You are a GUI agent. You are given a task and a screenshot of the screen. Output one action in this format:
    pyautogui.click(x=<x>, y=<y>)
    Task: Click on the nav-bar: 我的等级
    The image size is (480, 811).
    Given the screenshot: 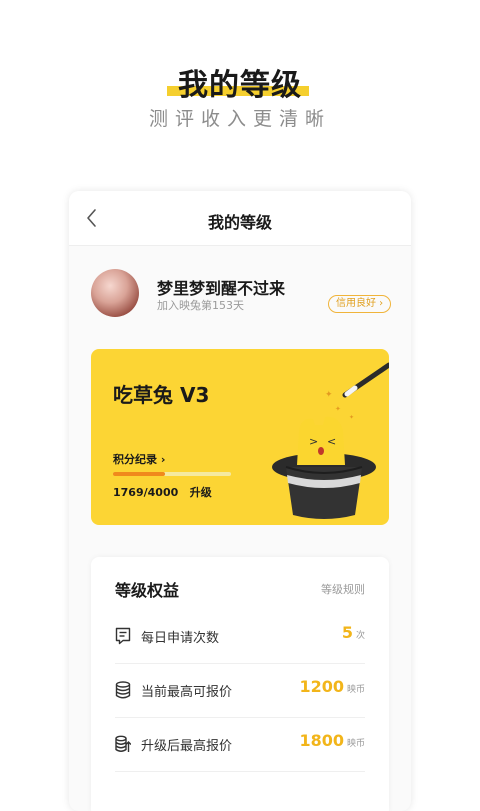 What is the action you would take?
    pyautogui.click(x=240, y=218)
    